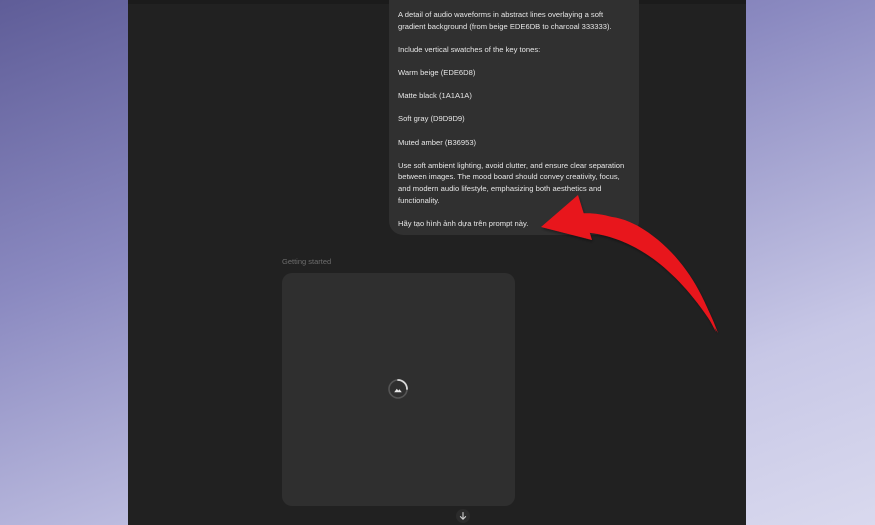 This screenshot has height=525, width=875. I want to click on image-generation-placeholder, so click(398, 389).